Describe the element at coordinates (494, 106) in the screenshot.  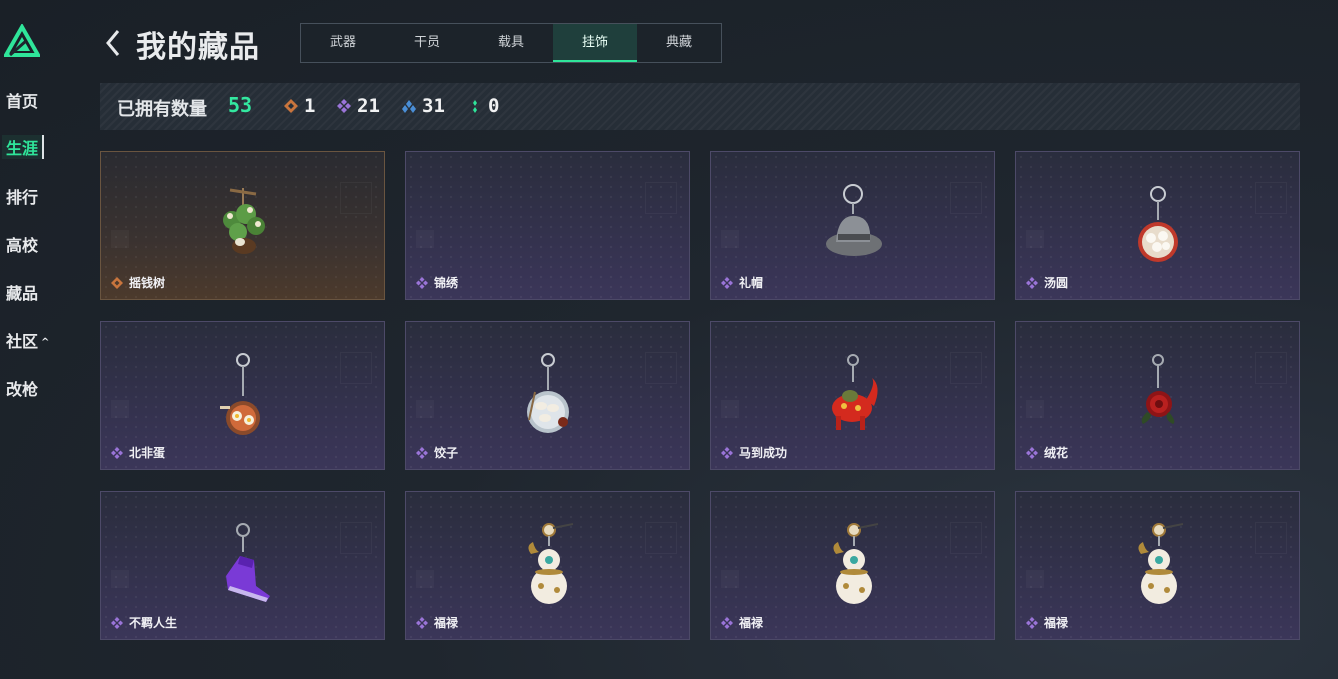
I see `rarity-count-value: 0` at that location.